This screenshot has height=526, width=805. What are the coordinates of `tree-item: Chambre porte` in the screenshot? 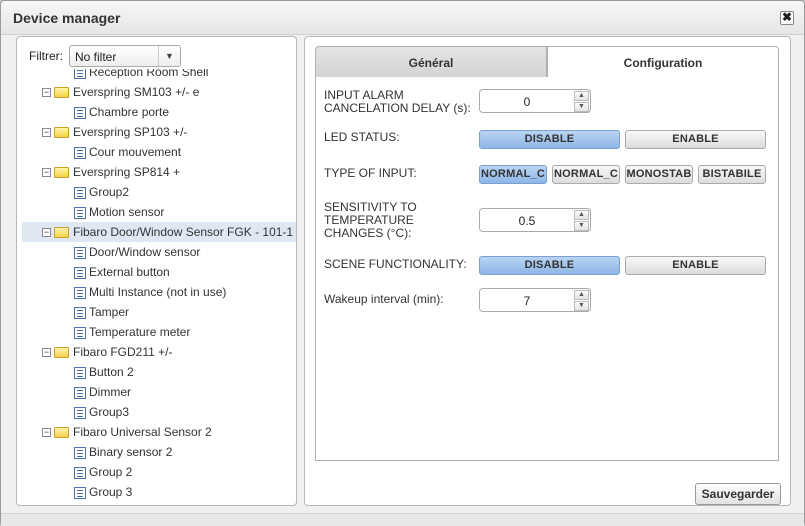 It's located at (185, 112).